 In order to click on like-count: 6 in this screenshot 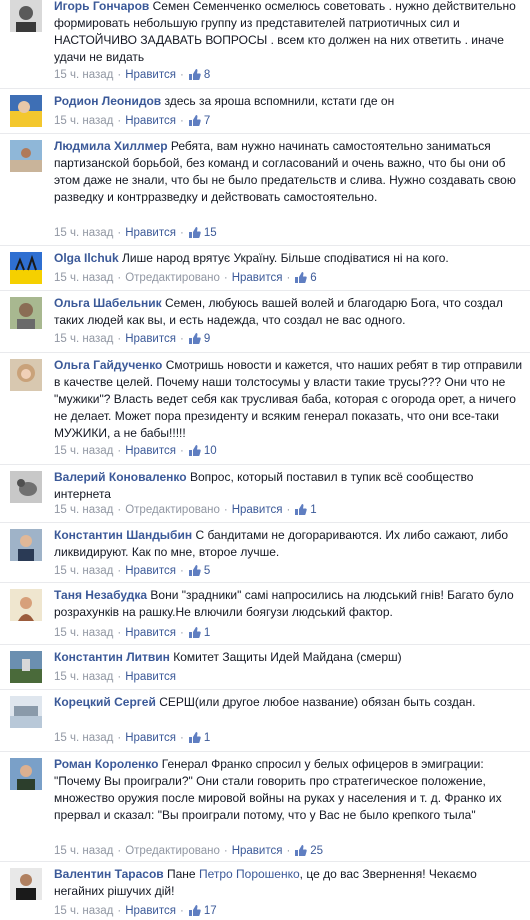, I will do `click(305, 278)`.